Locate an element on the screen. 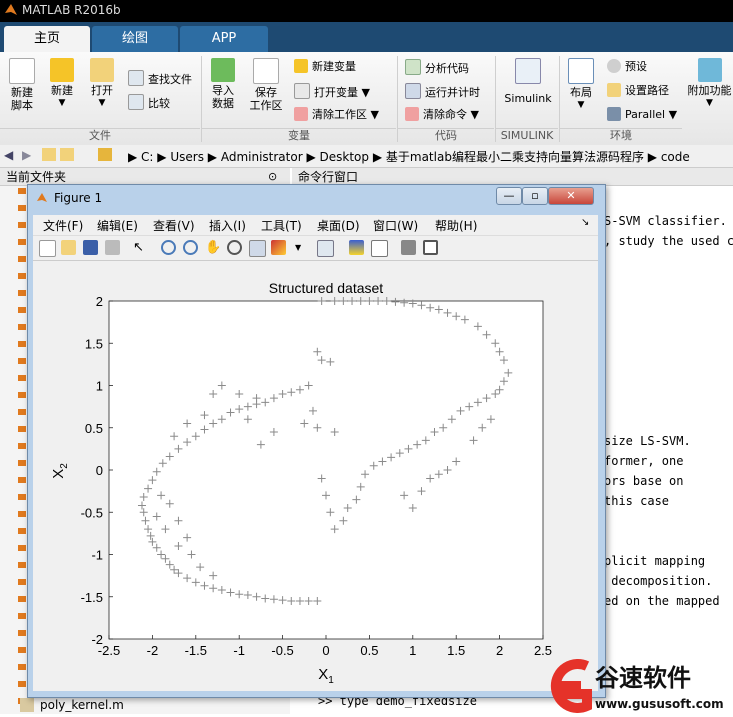 The height and width of the screenshot is (717, 733). up-folder-icon is located at coordinates (49, 154).